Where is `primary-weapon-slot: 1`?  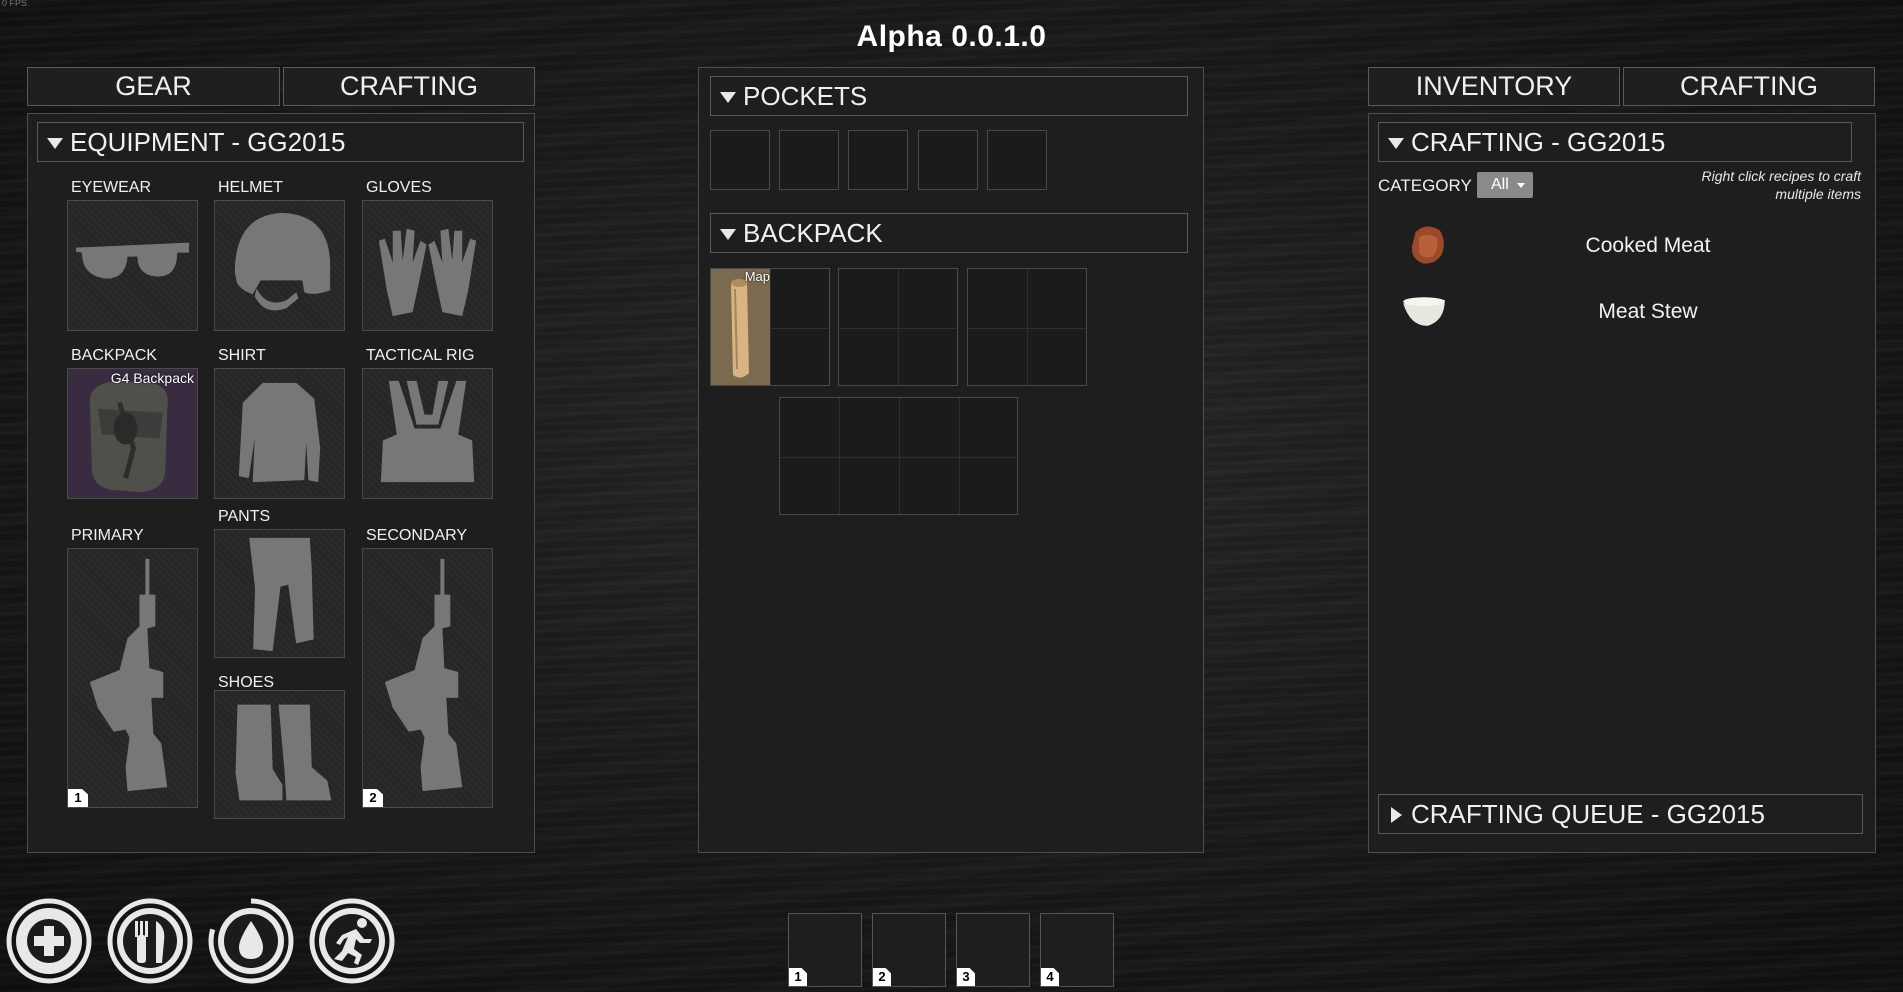
primary-weapon-slot: 1 is located at coordinates (132, 678).